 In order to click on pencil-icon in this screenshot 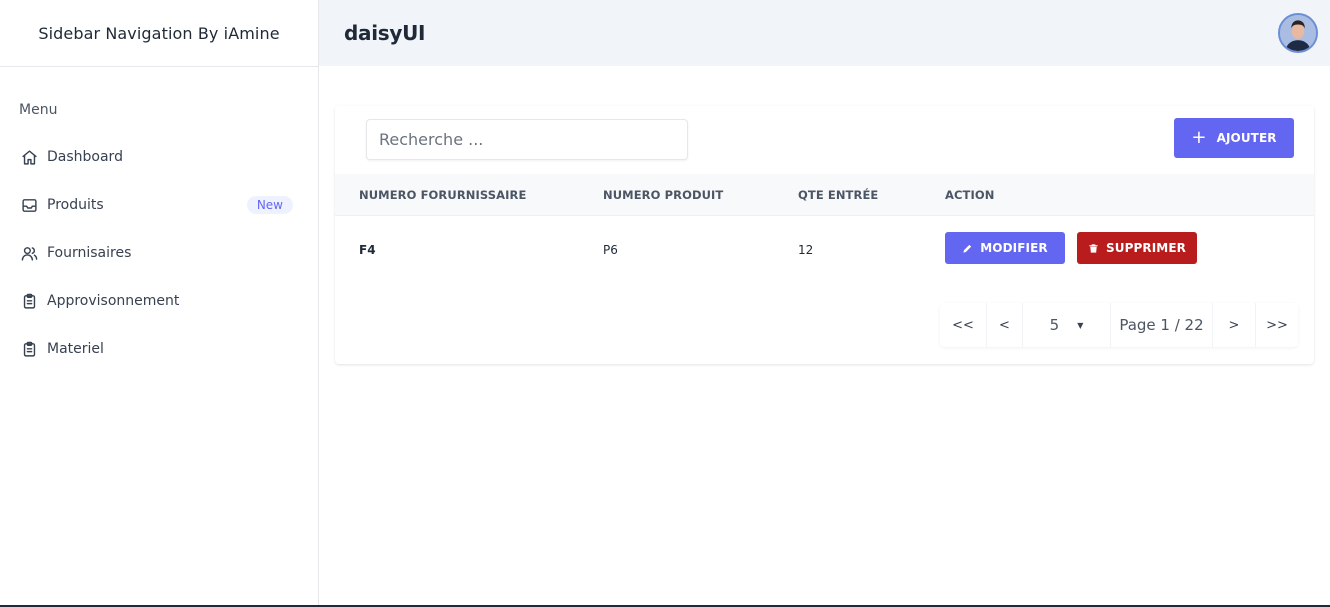, I will do `click(967, 248)`.